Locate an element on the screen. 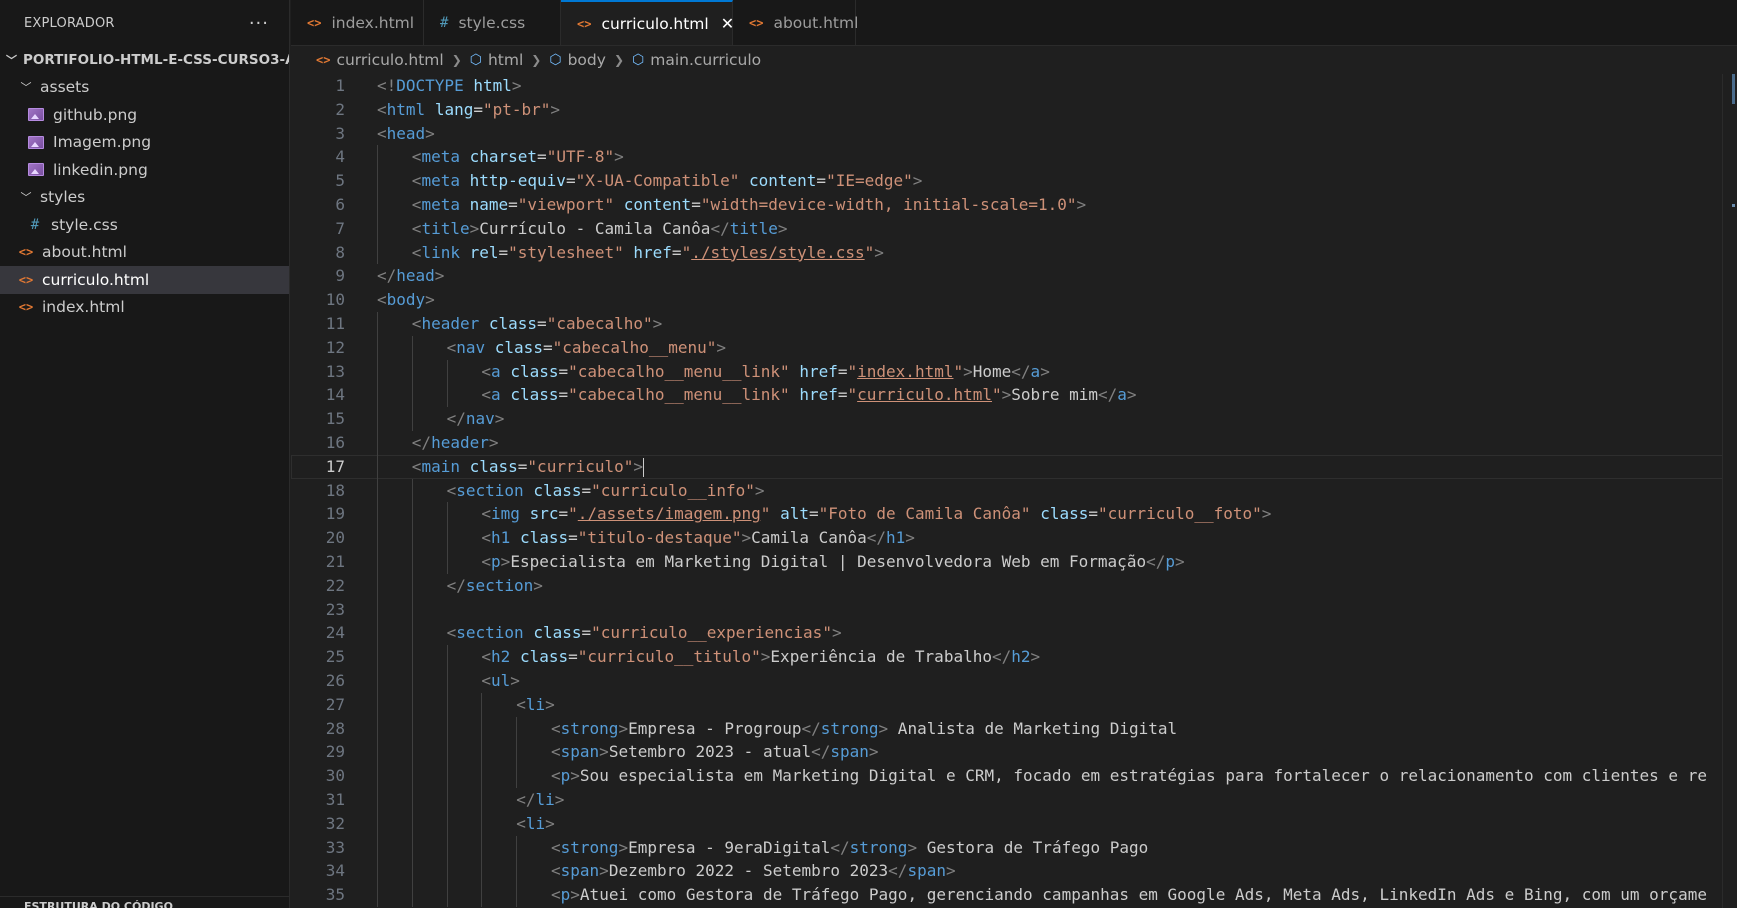  tree-item-curriculo-html: <> curriculo.html is located at coordinates (144, 280).